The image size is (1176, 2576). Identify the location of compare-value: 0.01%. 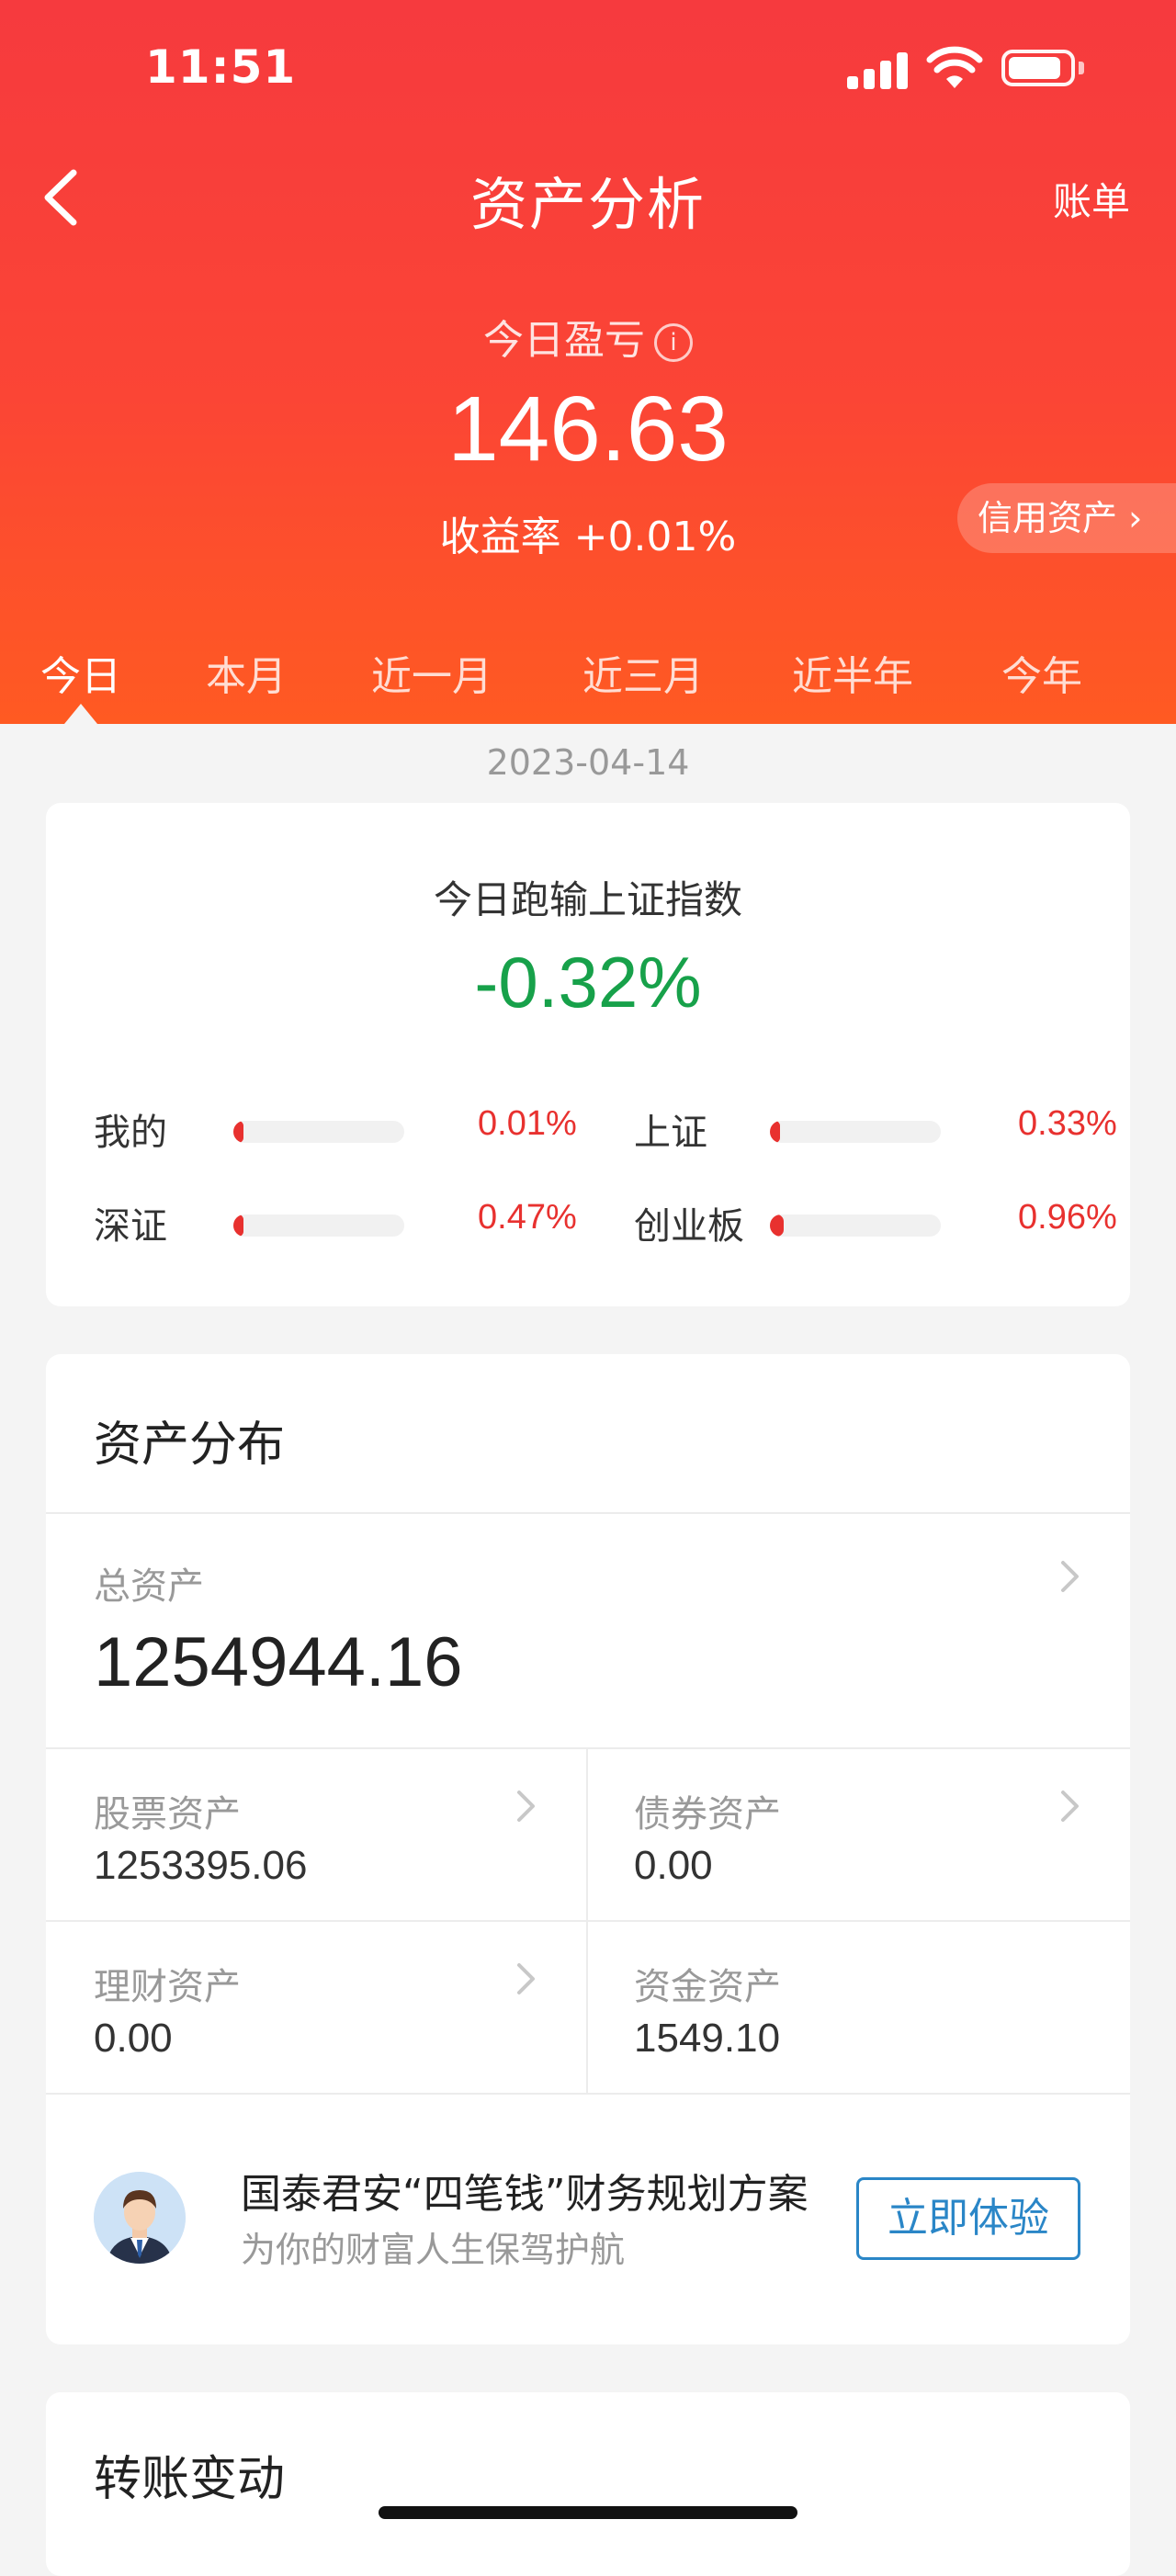
(527, 1123).